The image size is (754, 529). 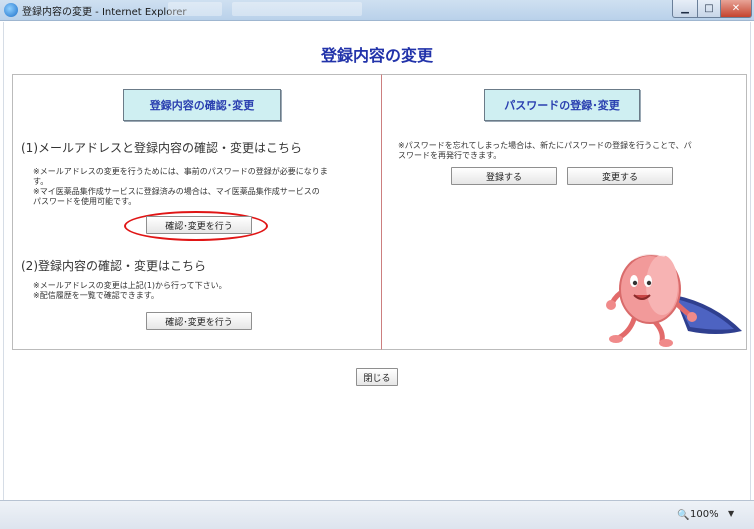 What do you see at coordinates (377, 10) in the screenshot?
I see `window-titlebar: 登録内容の変更 - Internet Explorer ▁ □ ✕` at bounding box center [377, 10].